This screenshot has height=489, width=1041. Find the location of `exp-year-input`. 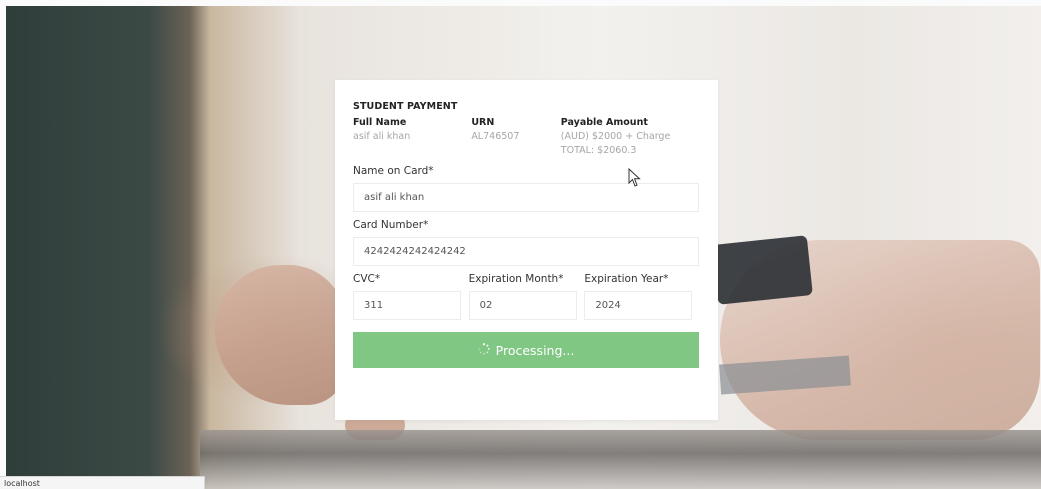

exp-year-input is located at coordinates (638, 305).